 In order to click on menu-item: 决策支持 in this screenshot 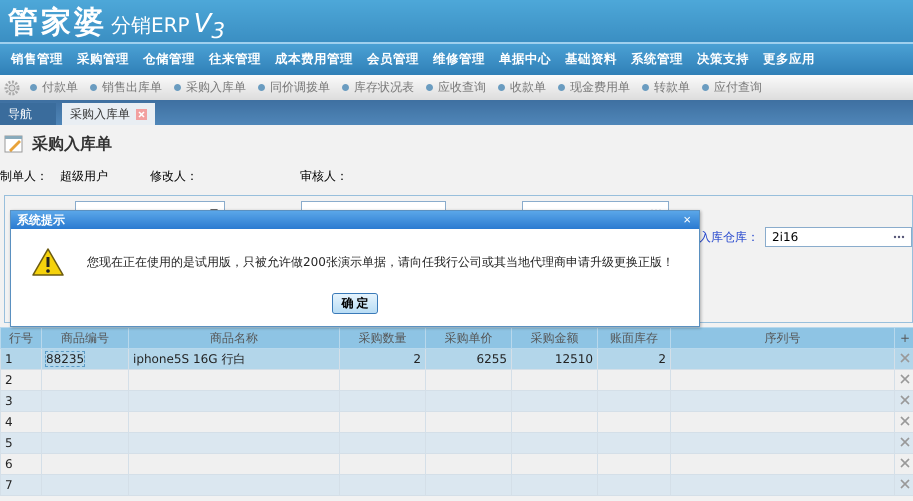, I will do `click(723, 59)`.